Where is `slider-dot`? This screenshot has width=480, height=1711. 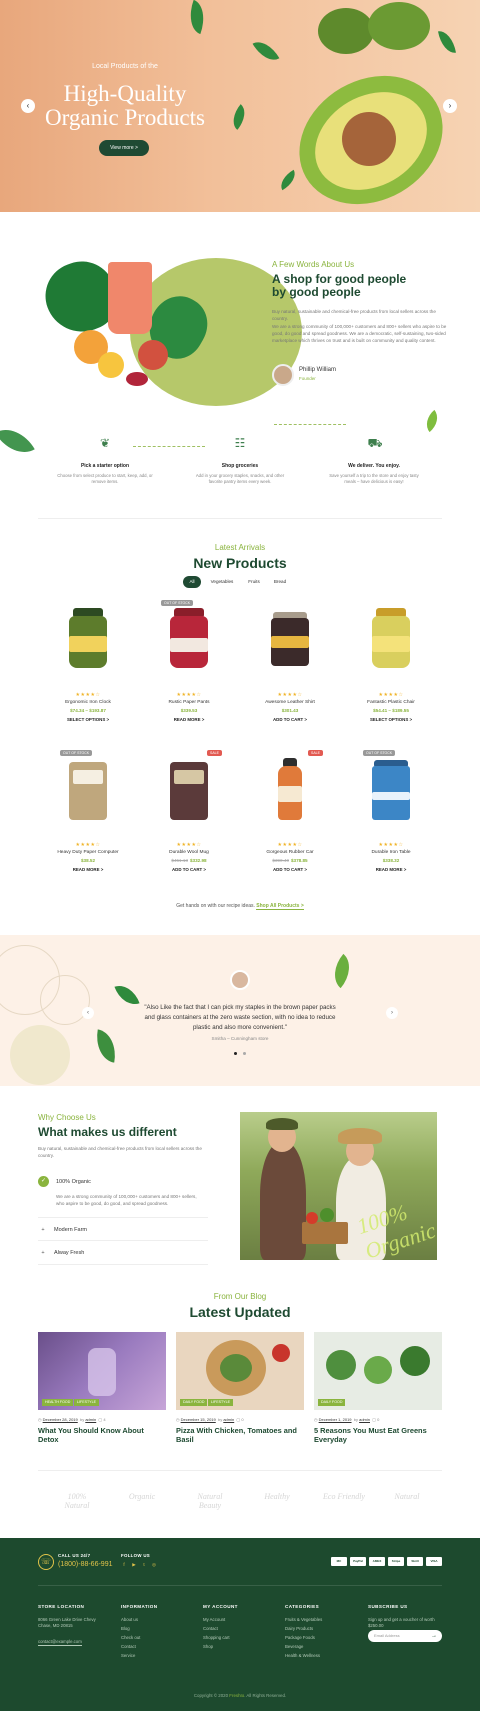 slider-dot is located at coordinates (244, 1053).